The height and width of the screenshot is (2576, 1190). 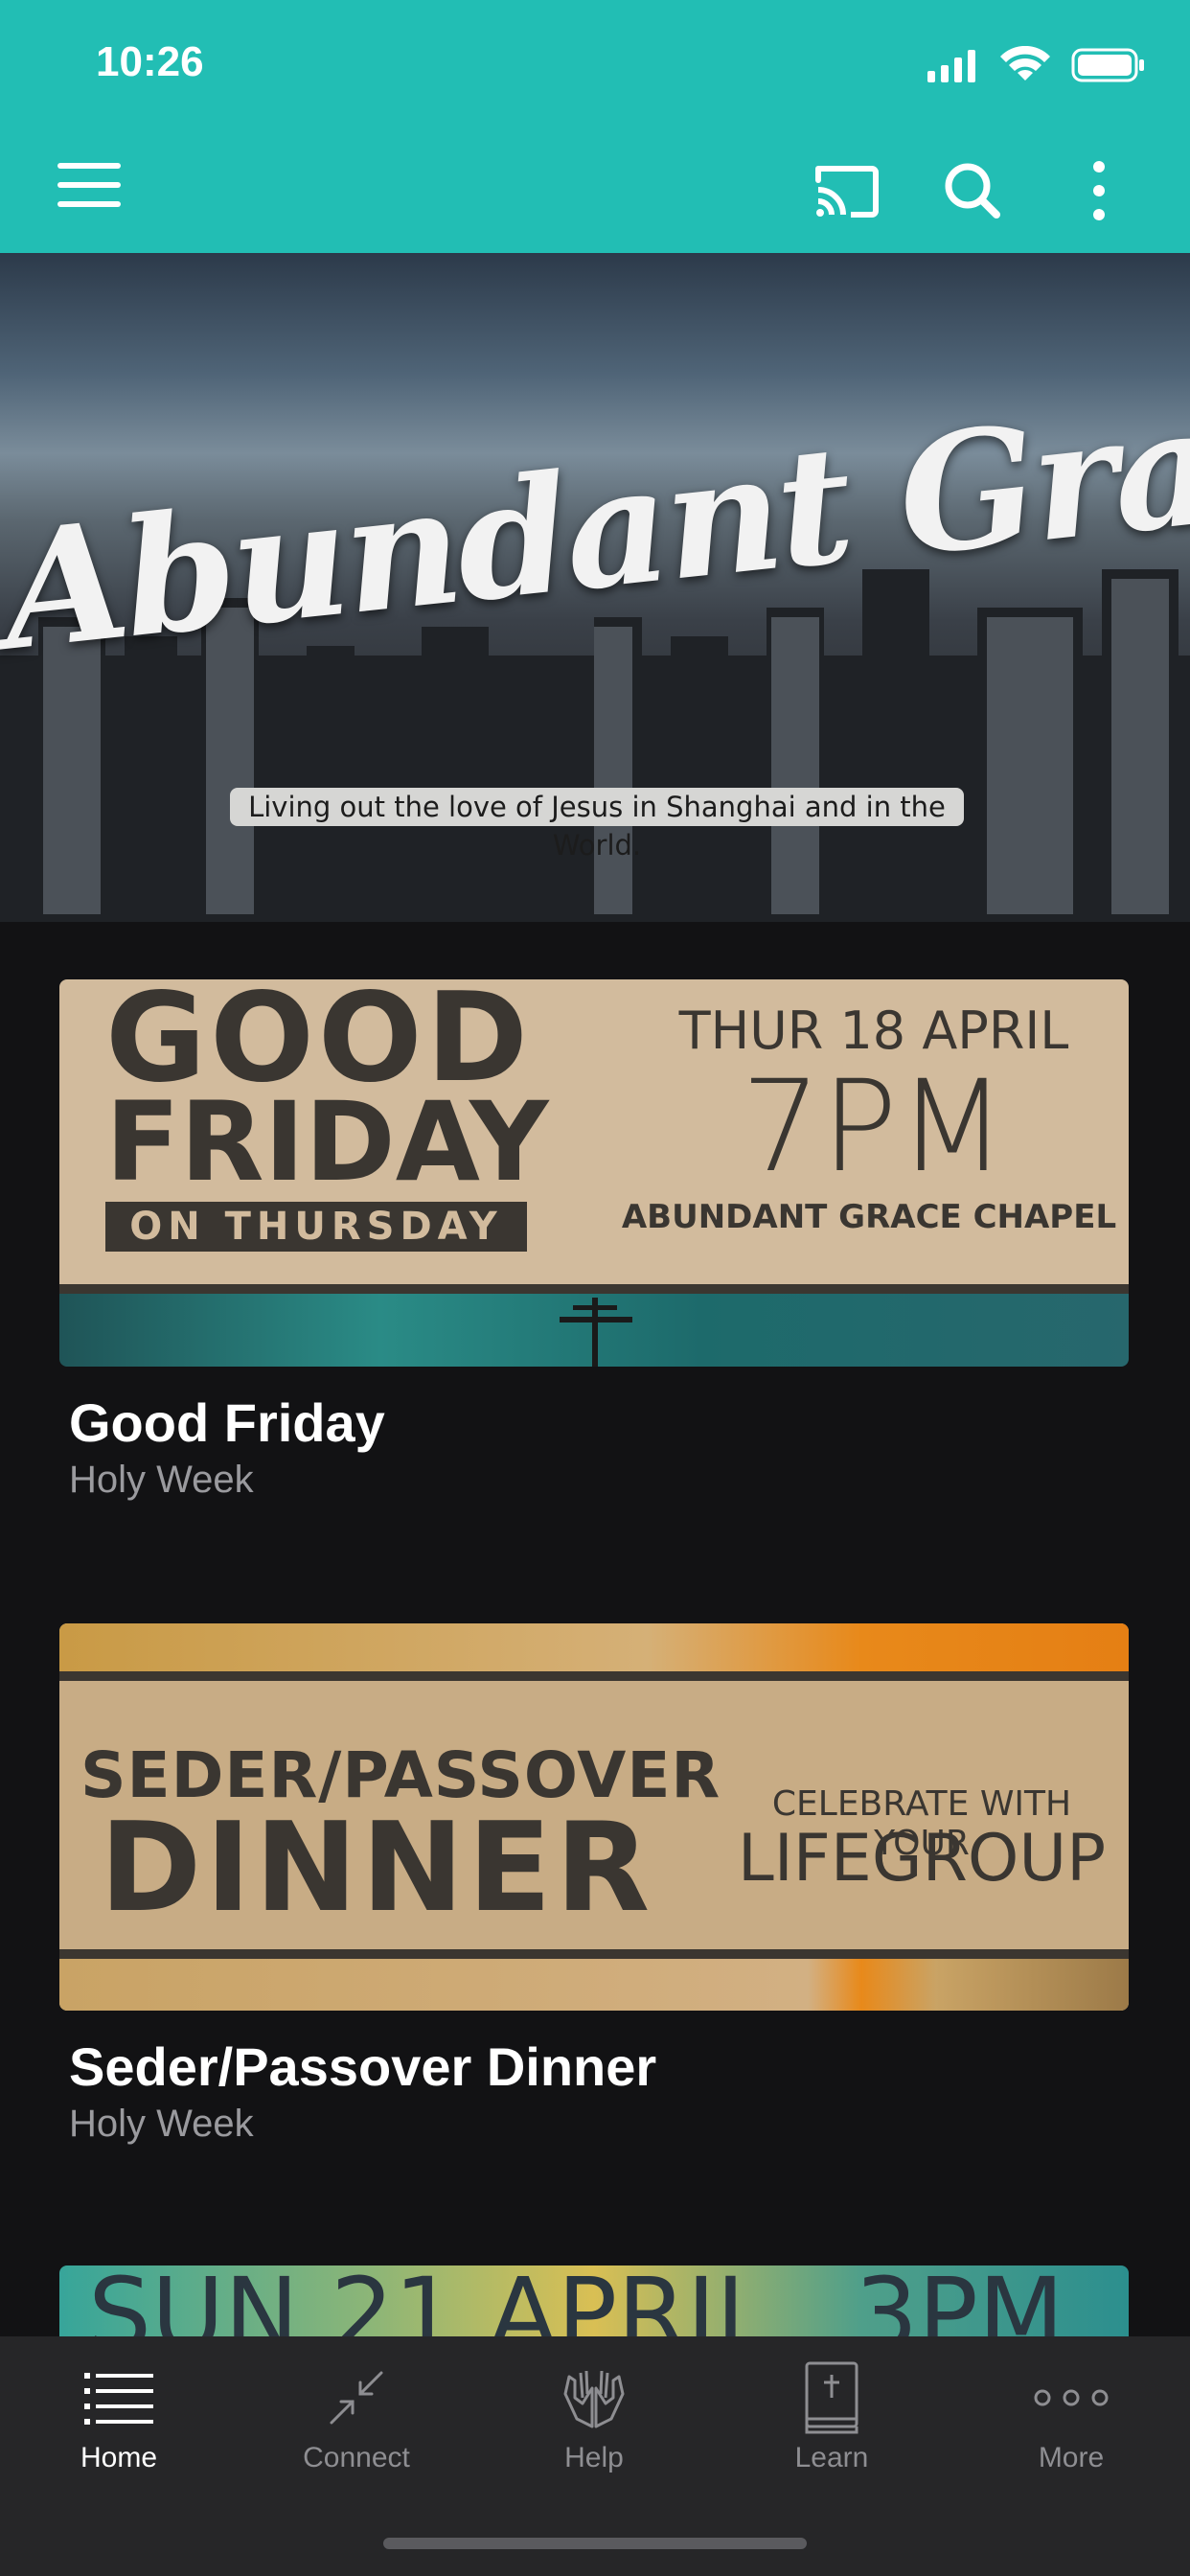 I want to click on battery-icon, so click(x=1107, y=65).